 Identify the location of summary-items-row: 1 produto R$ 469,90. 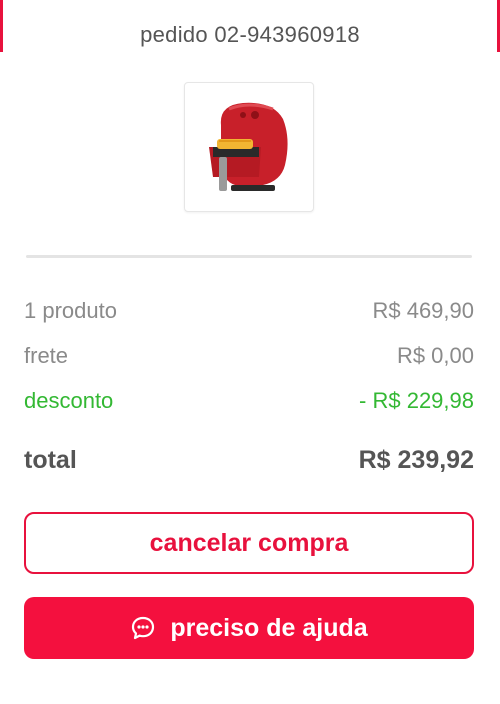
(249, 311).